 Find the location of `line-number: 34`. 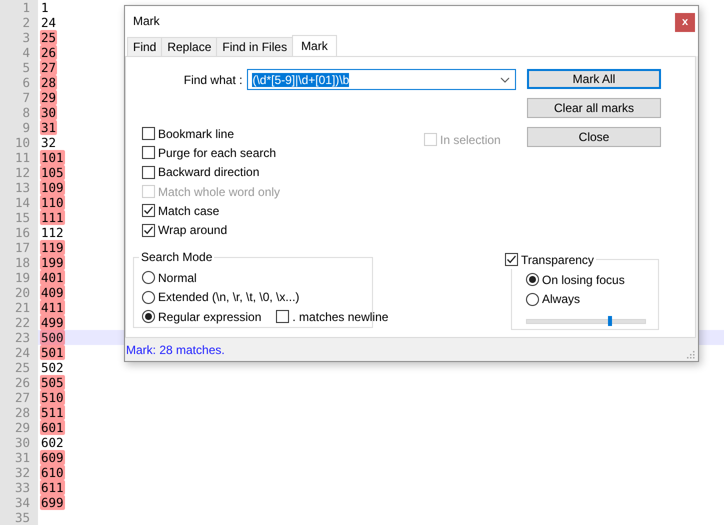

line-number: 34 is located at coordinates (22, 502).